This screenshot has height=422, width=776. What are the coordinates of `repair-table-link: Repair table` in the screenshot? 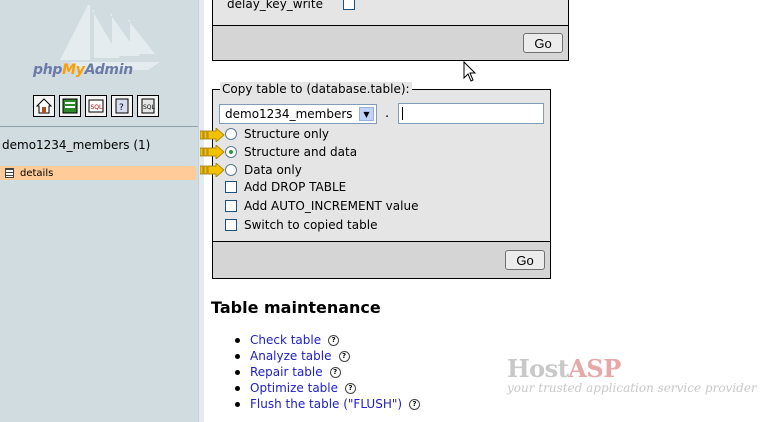 It's located at (286, 372).